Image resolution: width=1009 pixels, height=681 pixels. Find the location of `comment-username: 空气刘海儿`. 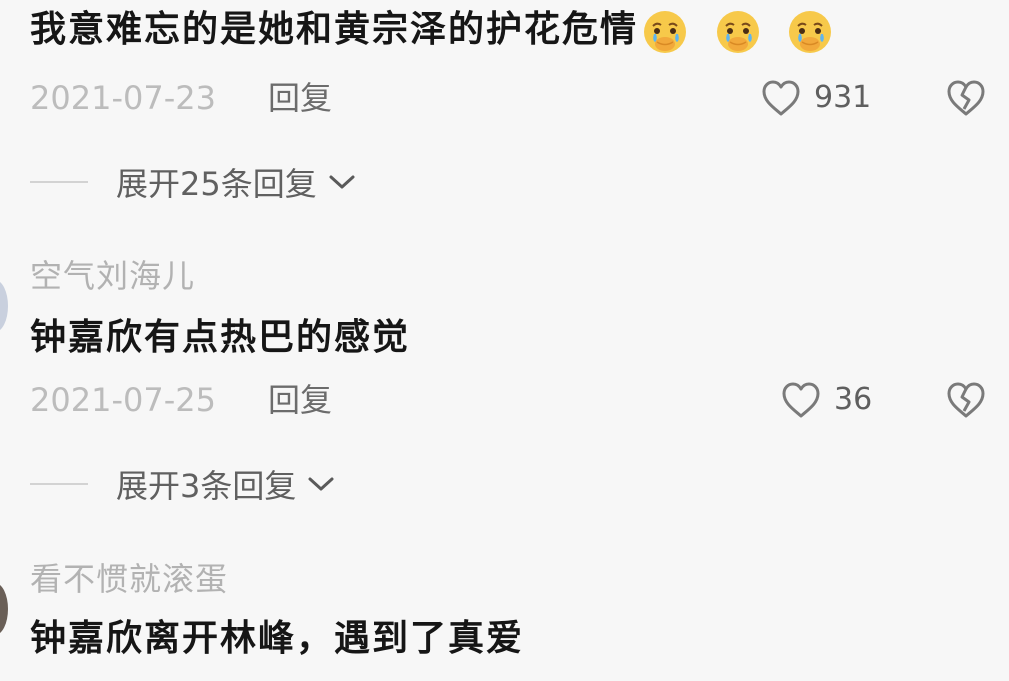

comment-username: 空气刘海儿 is located at coordinates (112, 276).